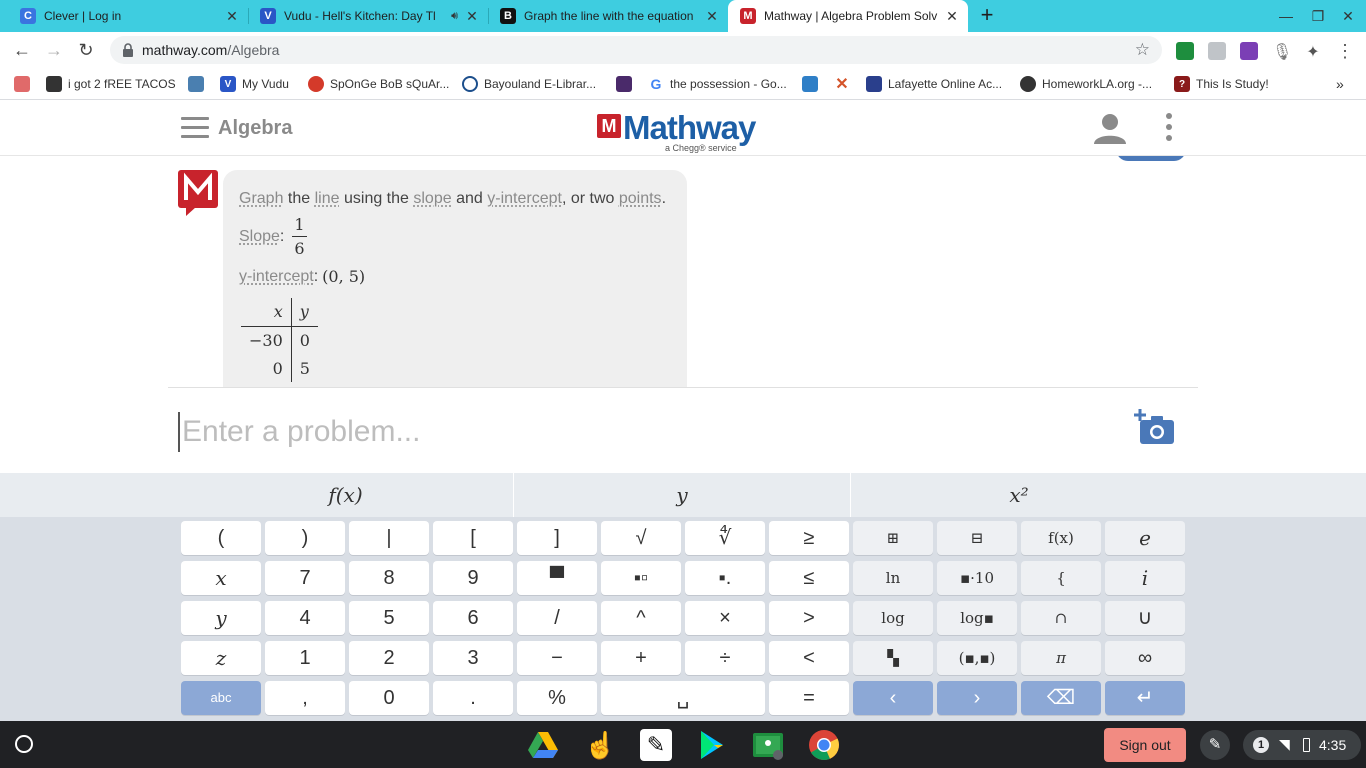  I want to click on bookmark-pinwheel, so click(810, 84).